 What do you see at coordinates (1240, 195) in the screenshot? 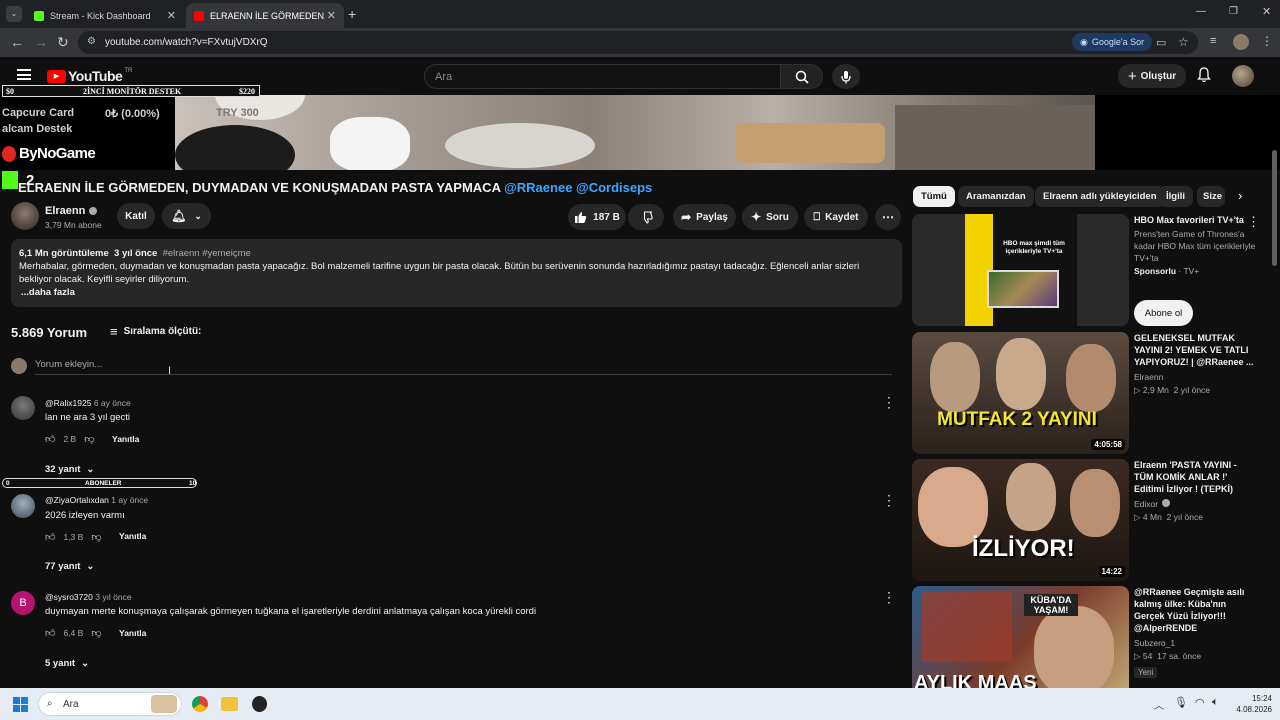
I see `chips-next-icon: ›` at bounding box center [1240, 195].